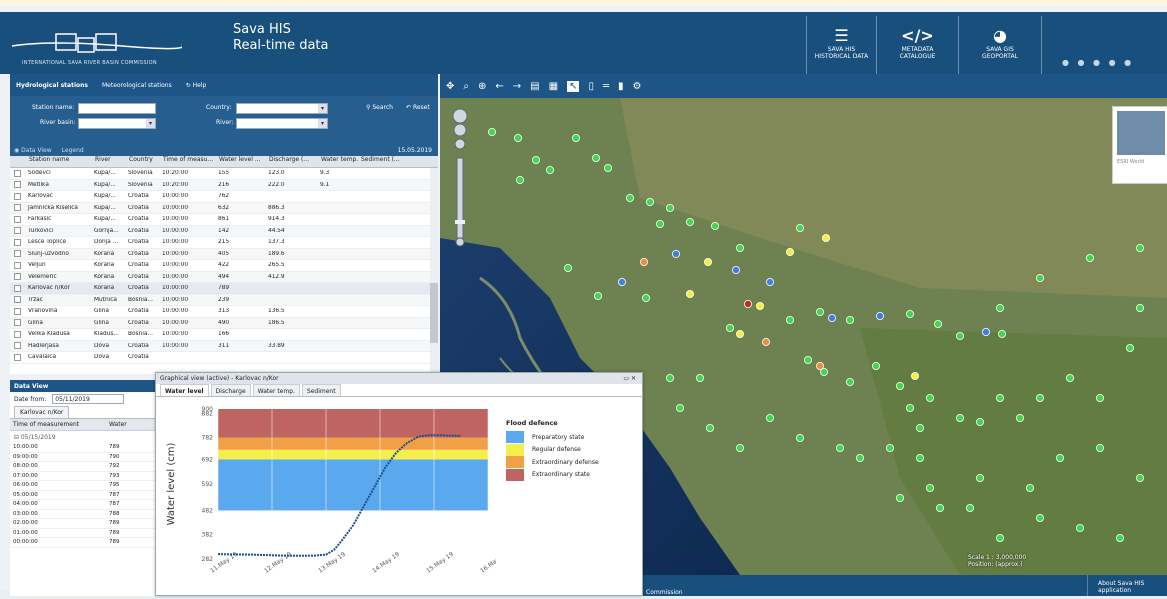 The width and height of the screenshot is (1167, 599). What do you see at coordinates (482, 86) in the screenshot?
I see `zoom-in-icon: ⊕` at bounding box center [482, 86].